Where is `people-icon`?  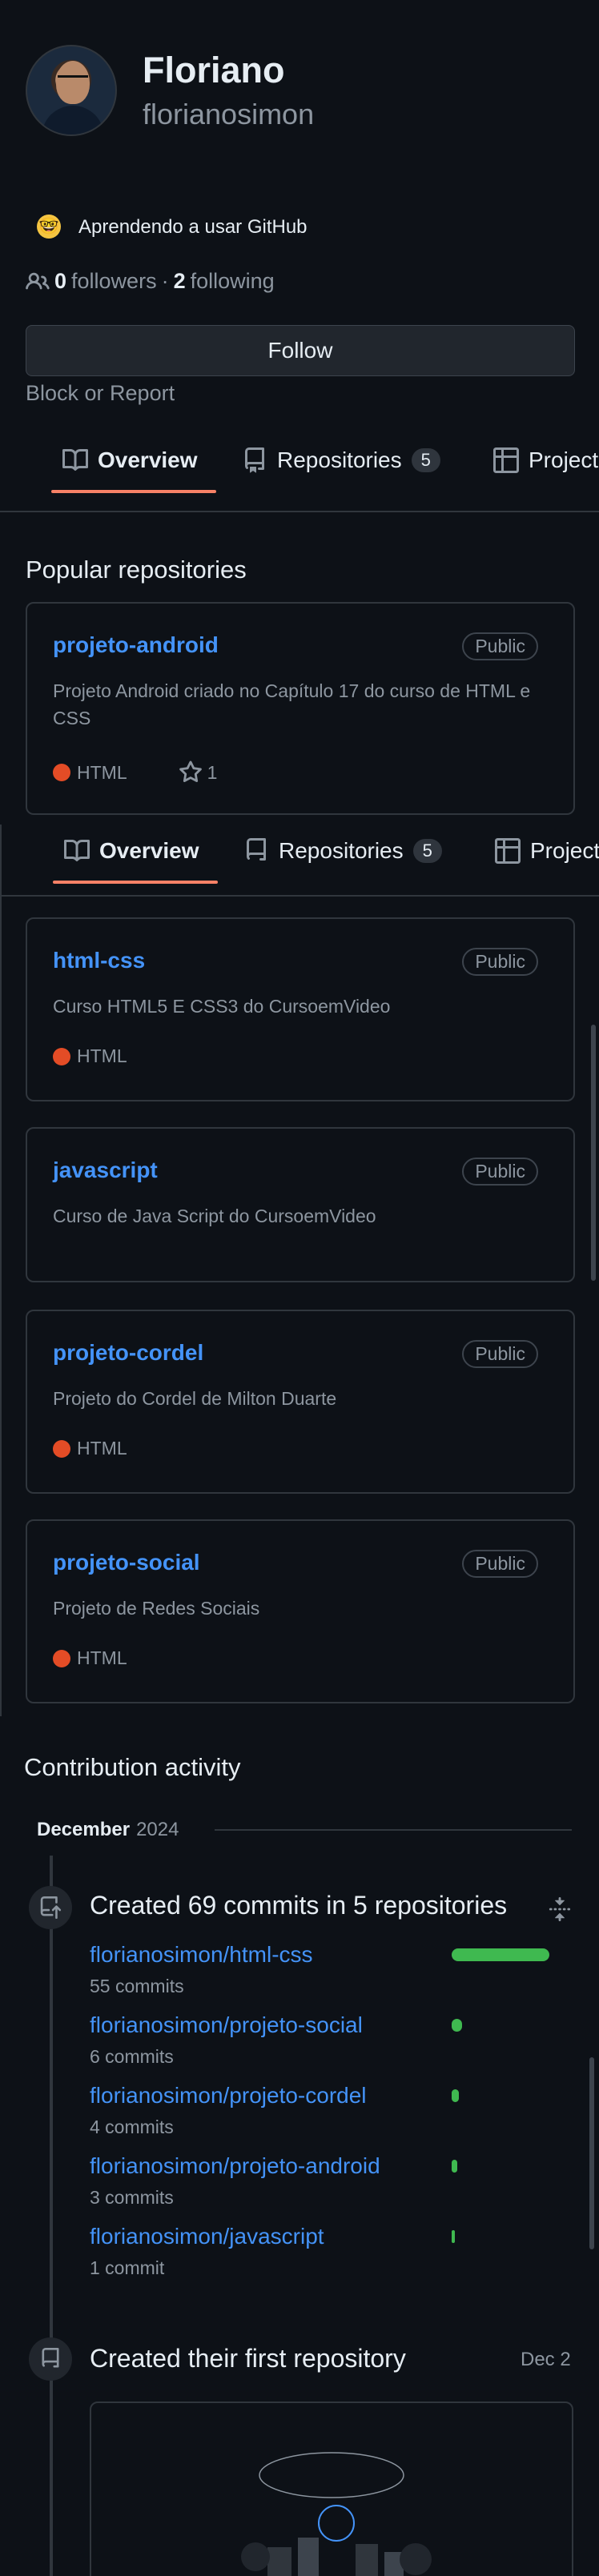
people-icon is located at coordinates (38, 280).